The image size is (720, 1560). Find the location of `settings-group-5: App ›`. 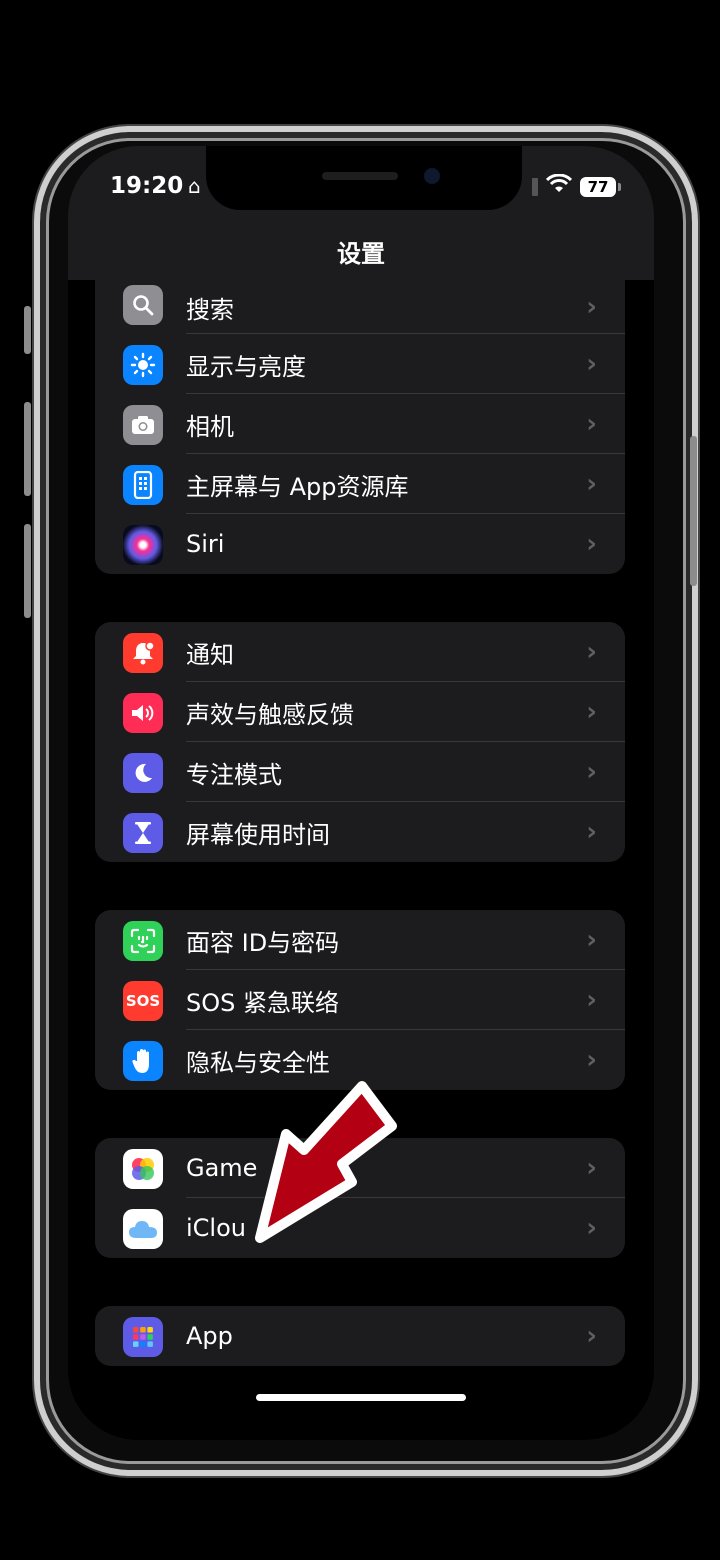

settings-group-5: App › is located at coordinates (360, 1336).